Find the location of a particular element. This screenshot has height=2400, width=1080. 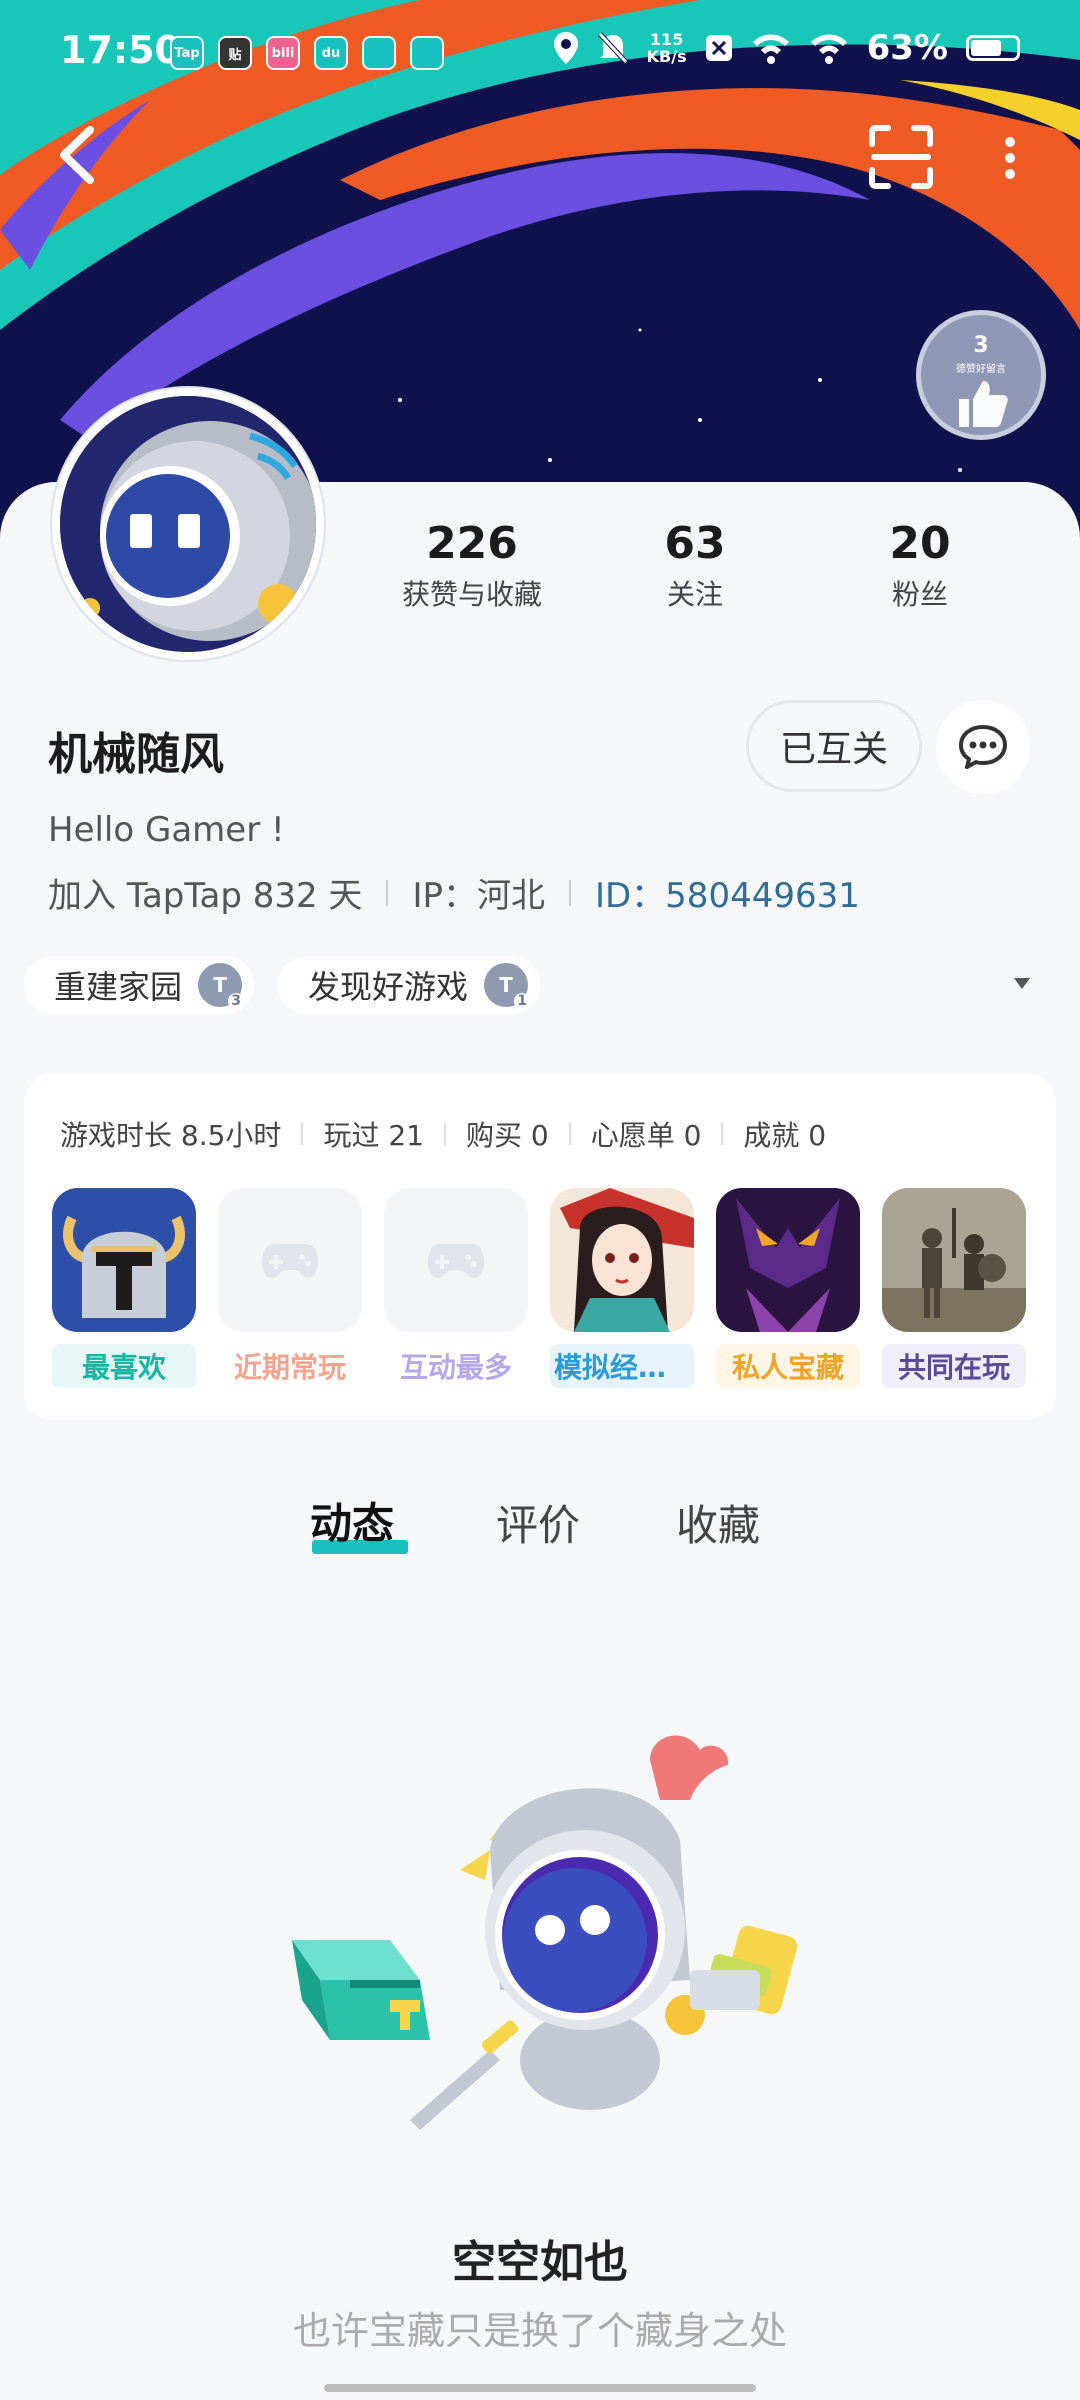

status-app-icons: Tap 贴 bili du is located at coordinates (307, 53).